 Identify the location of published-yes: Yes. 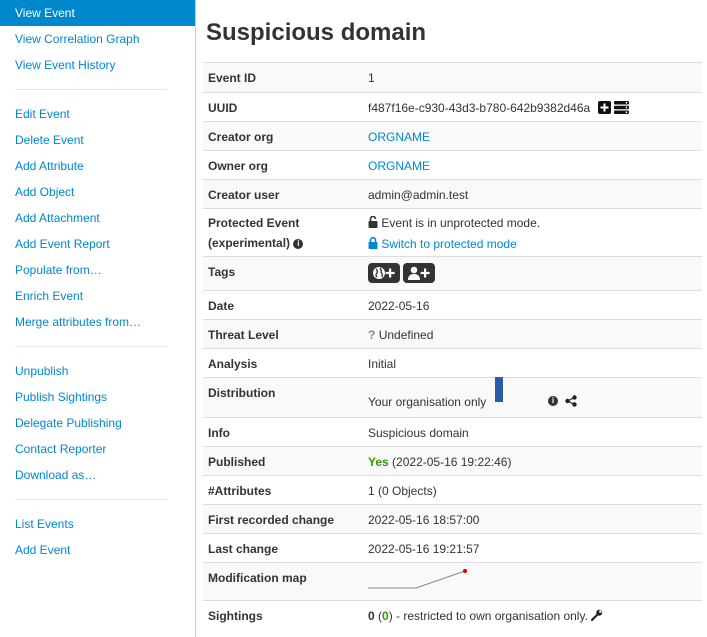
(378, 462).